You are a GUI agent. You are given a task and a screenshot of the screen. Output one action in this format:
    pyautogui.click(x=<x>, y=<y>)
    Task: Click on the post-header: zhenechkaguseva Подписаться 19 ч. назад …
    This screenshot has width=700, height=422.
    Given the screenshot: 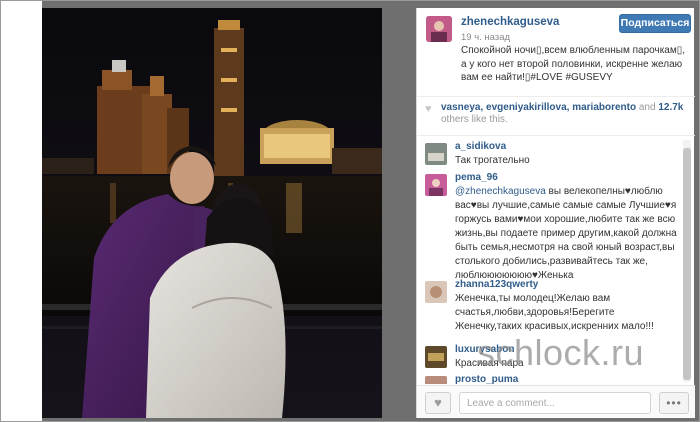 What is the action you would take?
    pyautogui.click(x=556, y=52)
    